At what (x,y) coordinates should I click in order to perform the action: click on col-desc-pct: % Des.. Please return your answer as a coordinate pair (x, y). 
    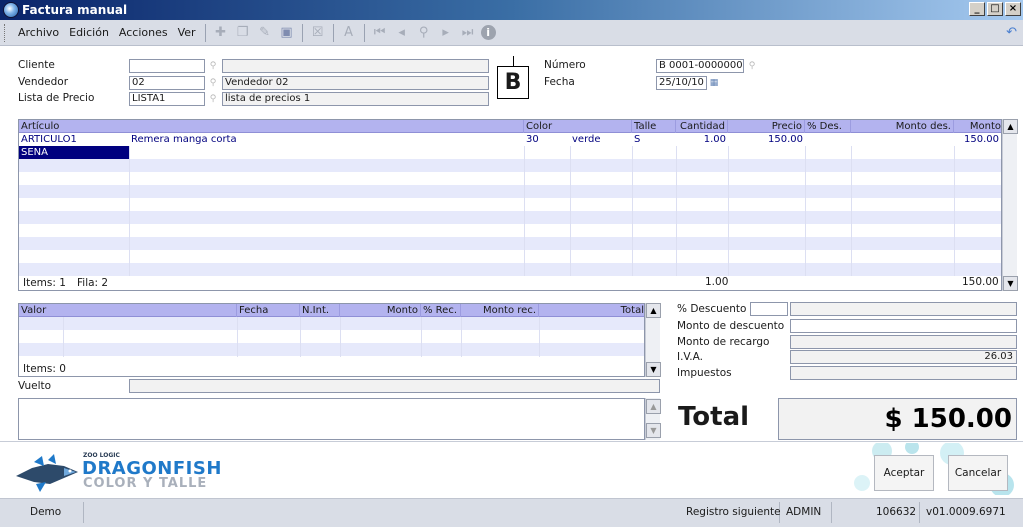
    Looking at the image, I should click on (828, 126).